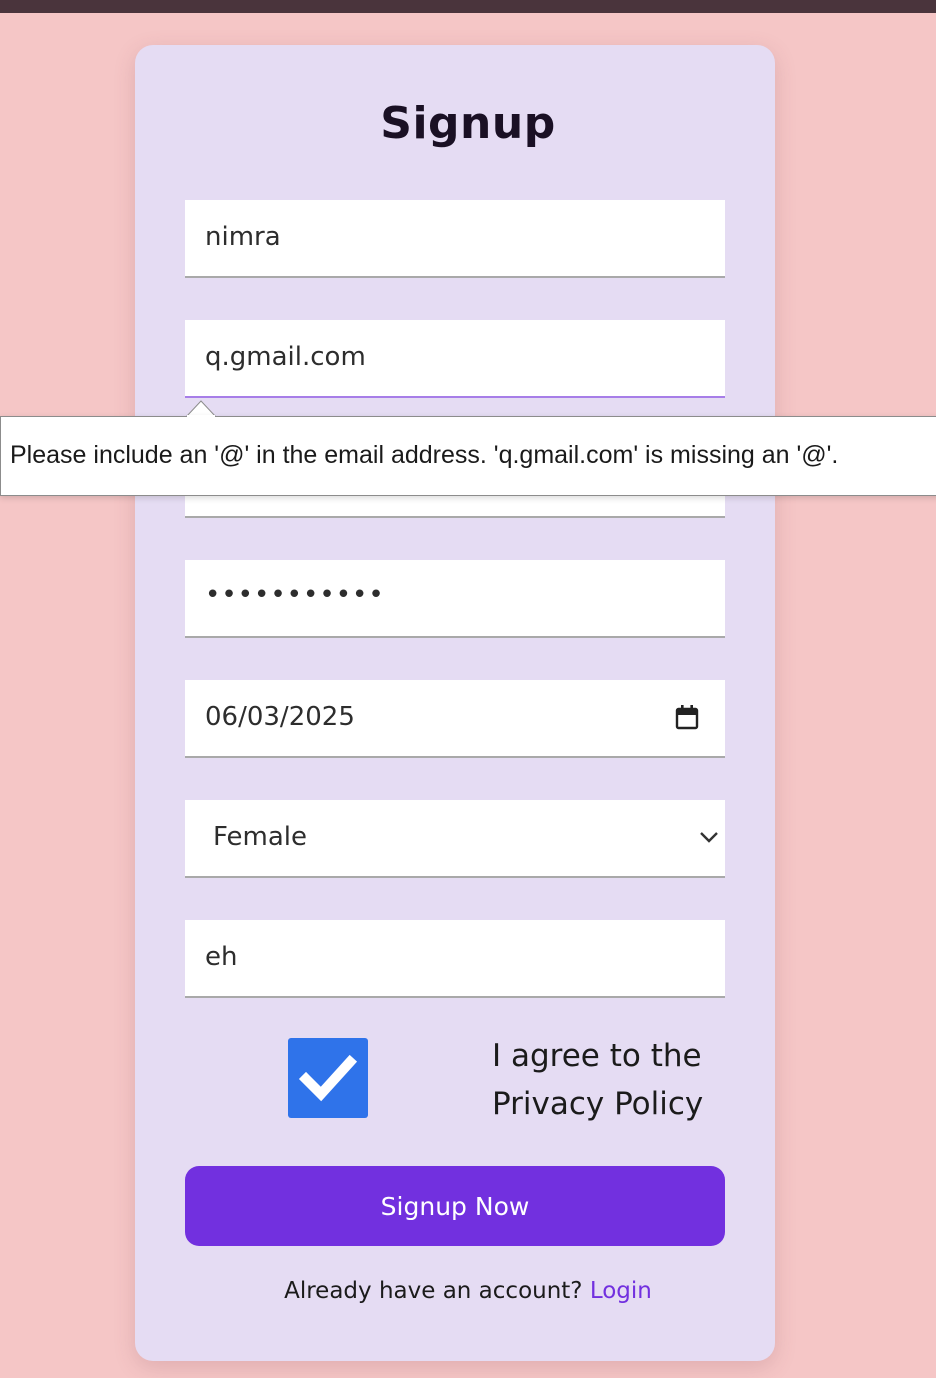  What do you see at coordinates (455, 719) in the screenshot?
I see `date-field: 06/03/2025` at bounding box center [455, 719].